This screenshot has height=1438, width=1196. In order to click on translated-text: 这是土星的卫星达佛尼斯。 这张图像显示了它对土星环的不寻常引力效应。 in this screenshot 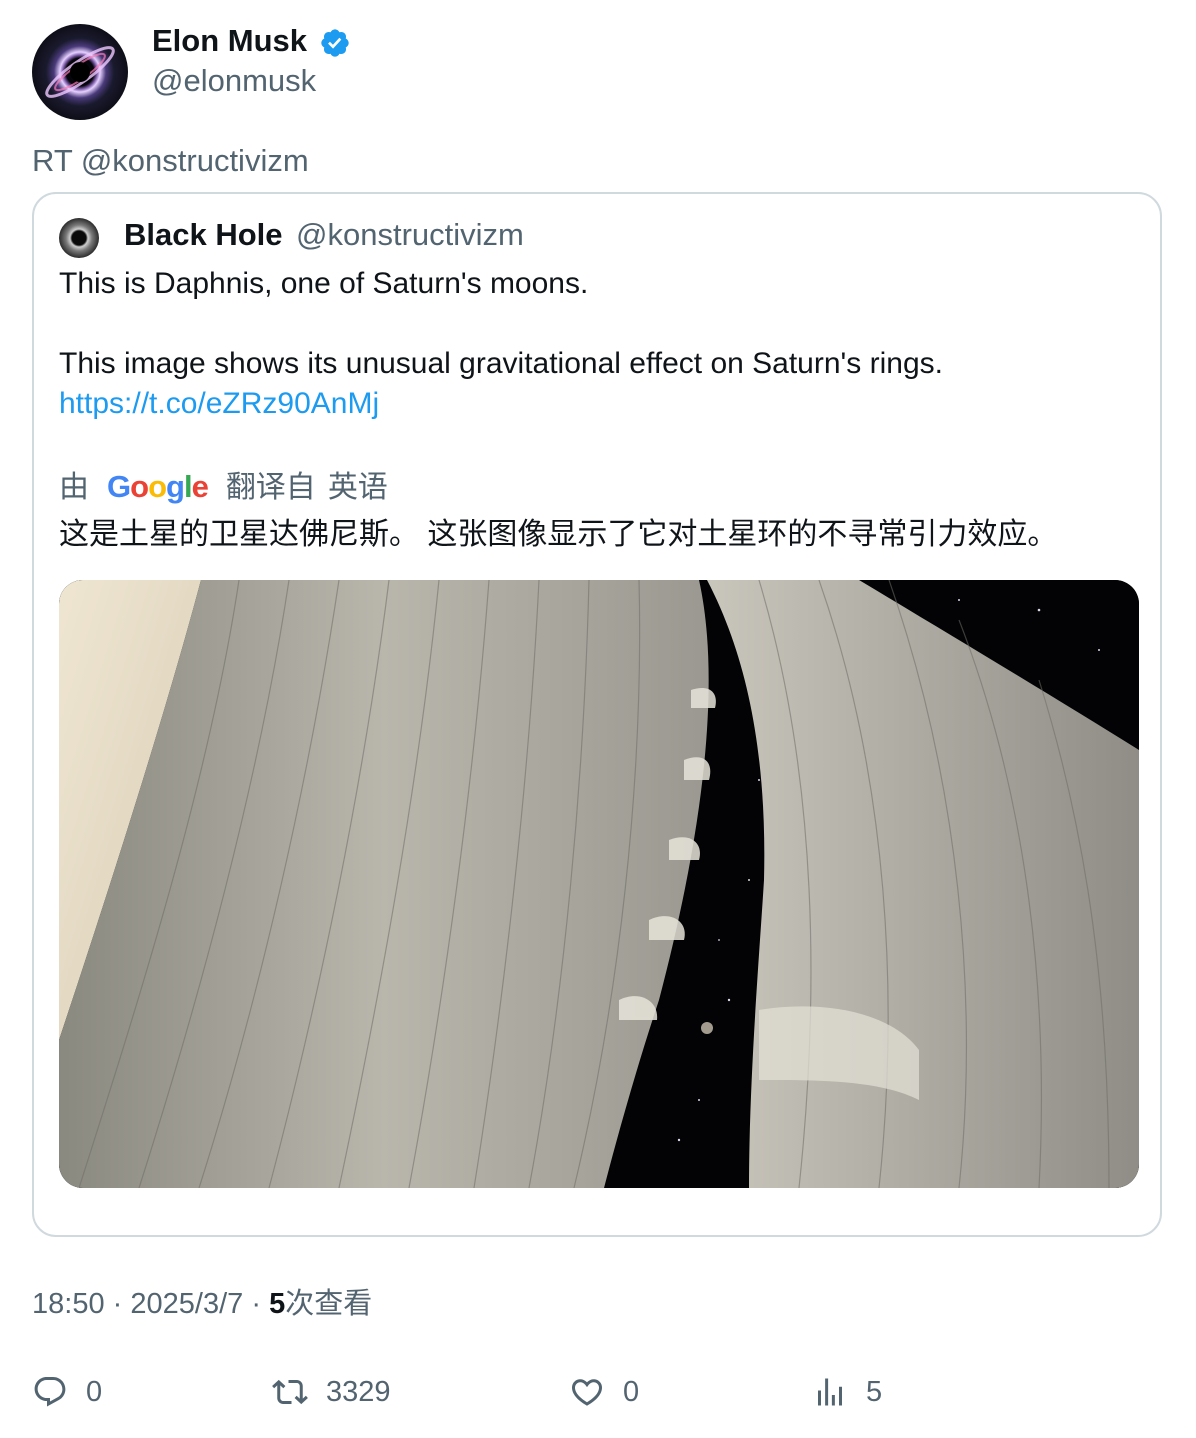, I will do `click(558, 534)`.